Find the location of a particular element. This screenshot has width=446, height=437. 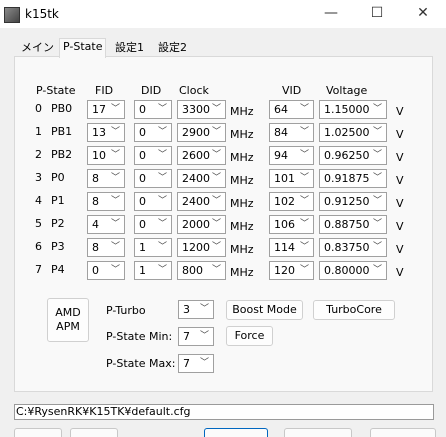

voltage-select: 0.96250 ﹀ is located at coordinates (353, 155).